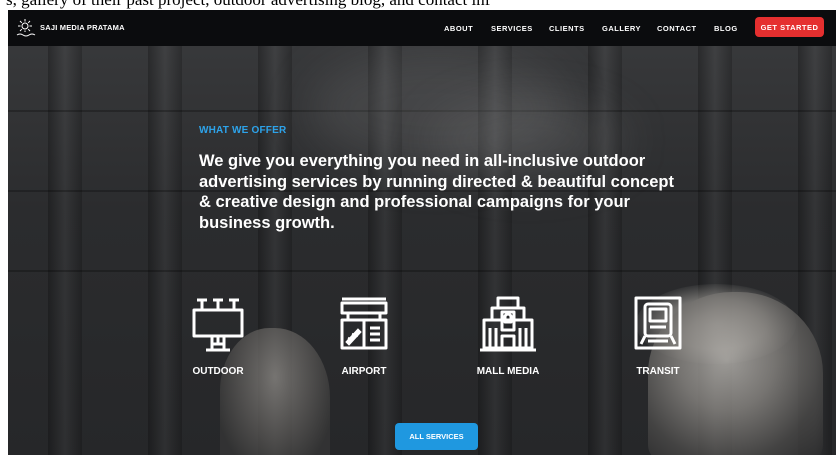 This screenshot has width=836, height=455. I want to click on airport-icon, so click(364, 323).